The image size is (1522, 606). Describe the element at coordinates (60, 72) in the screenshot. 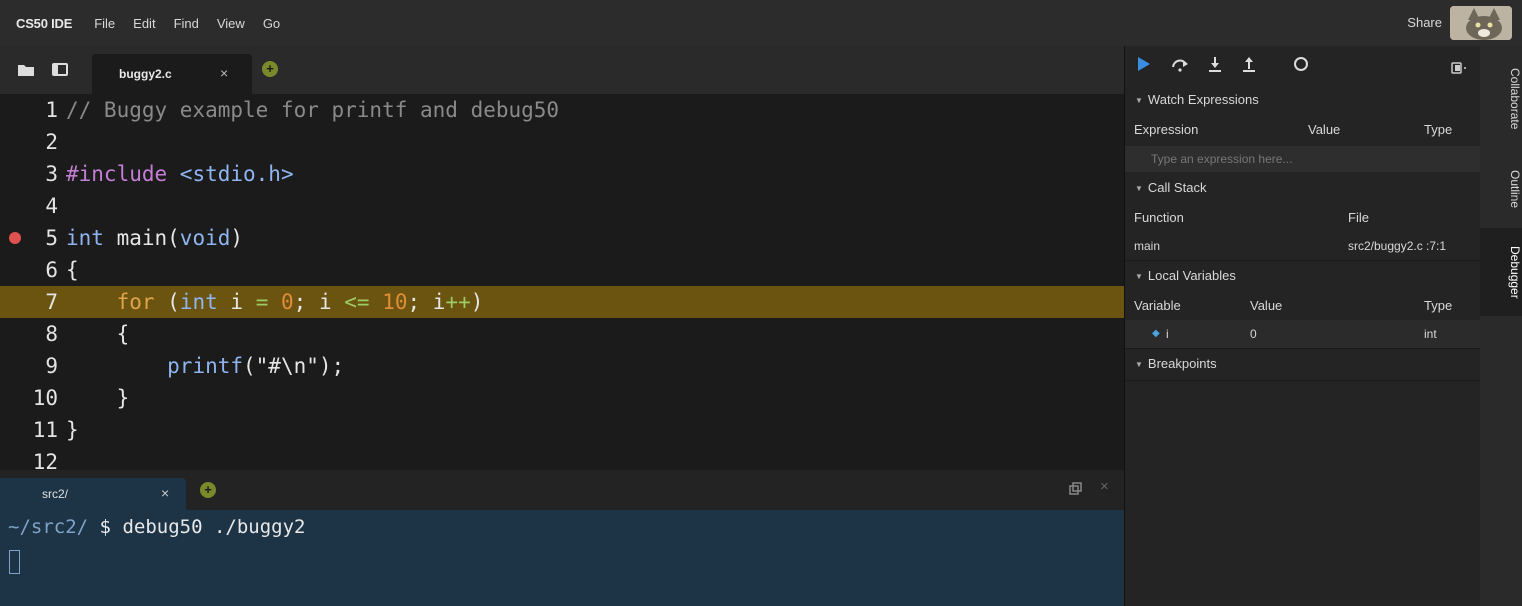

I see `files-panel-icon` at that location.